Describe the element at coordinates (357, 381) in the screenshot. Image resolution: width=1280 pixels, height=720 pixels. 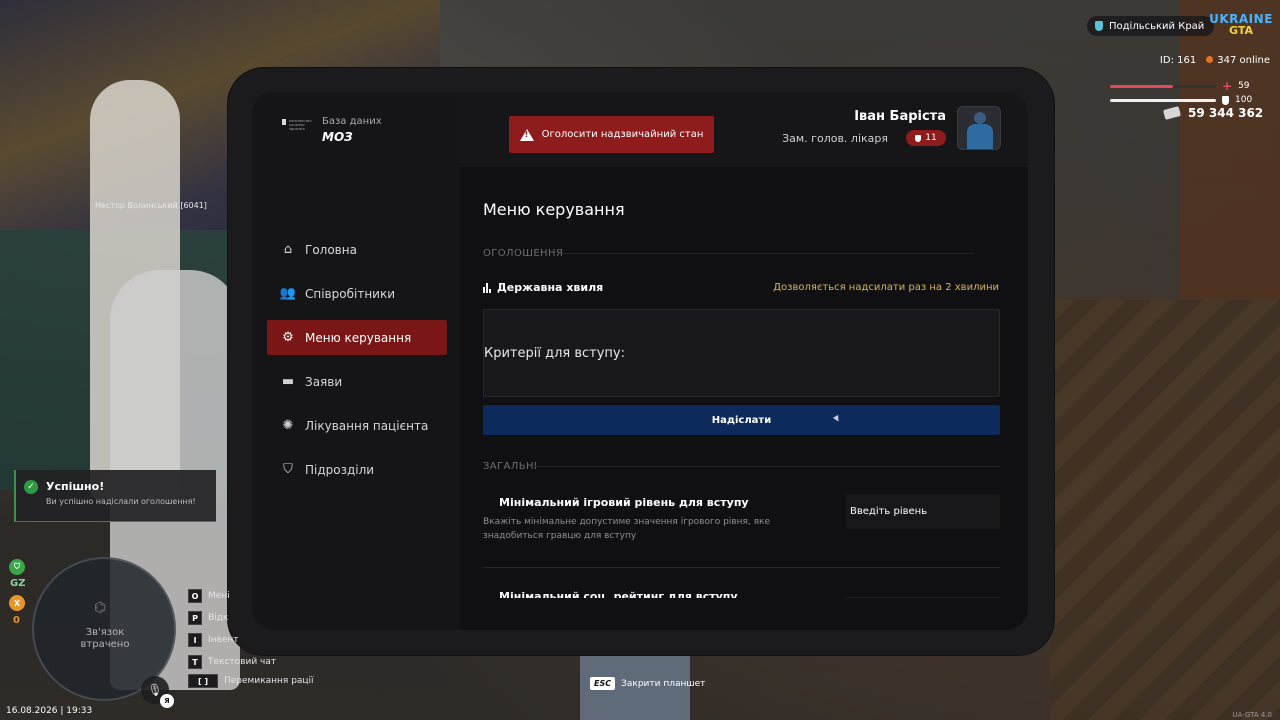
I see `sidebar-item-applications: ▬ Заяви` at that location.